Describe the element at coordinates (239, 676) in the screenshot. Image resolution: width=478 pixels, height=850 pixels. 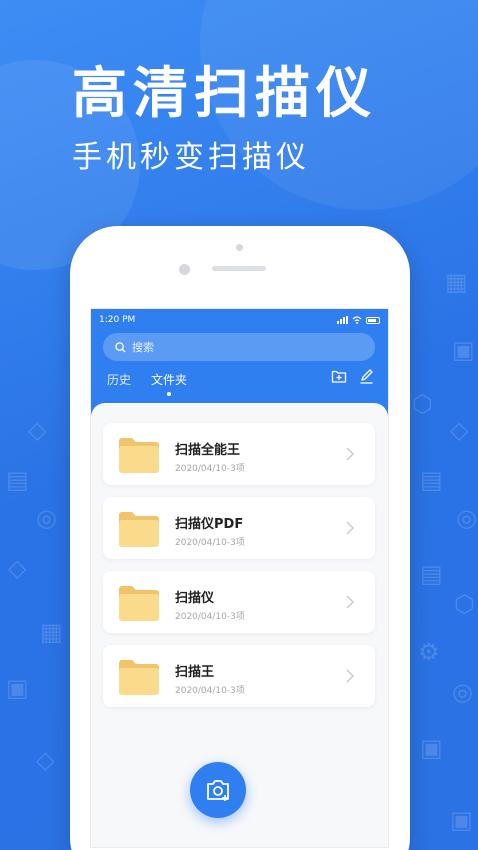
I see `folder-item: 扫描王 2020/04/10-3项` at that location.